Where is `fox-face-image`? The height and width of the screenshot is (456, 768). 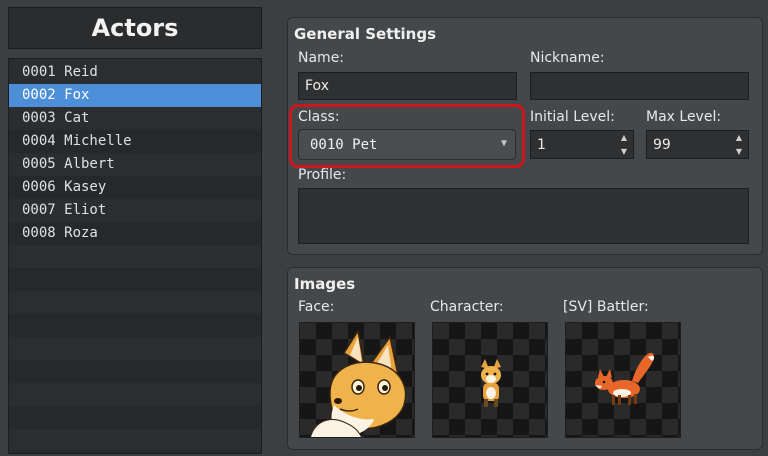 fox-face-image is located at coordinates (358, 382).